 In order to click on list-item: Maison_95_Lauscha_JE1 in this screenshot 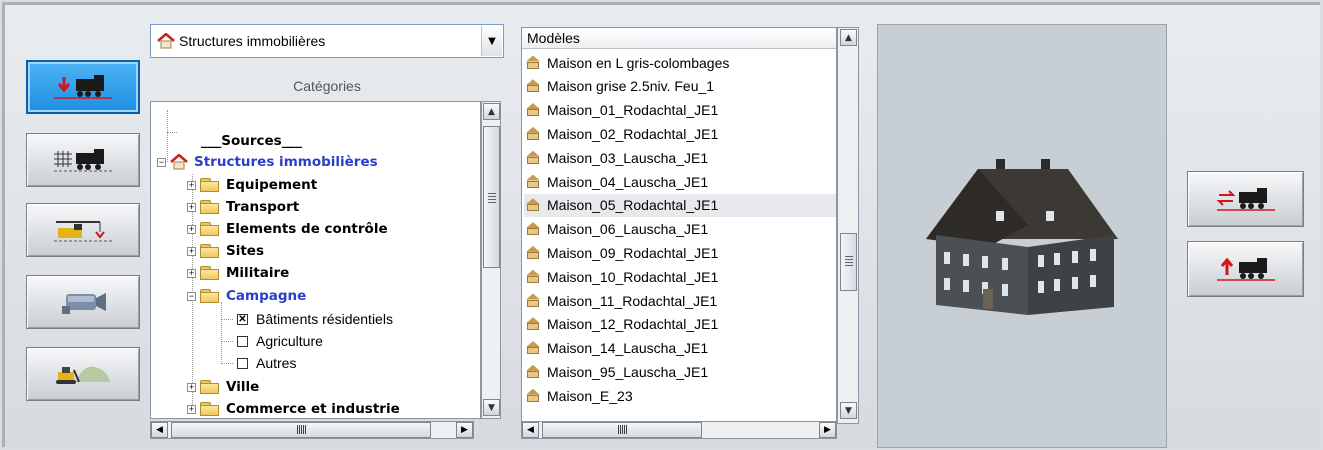, I will do `click(680, 371)`.